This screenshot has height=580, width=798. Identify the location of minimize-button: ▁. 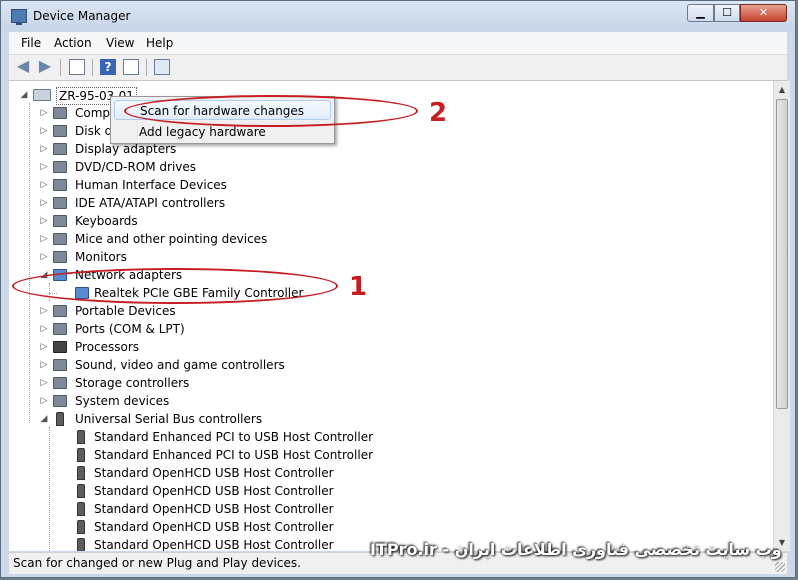
(700, 13).